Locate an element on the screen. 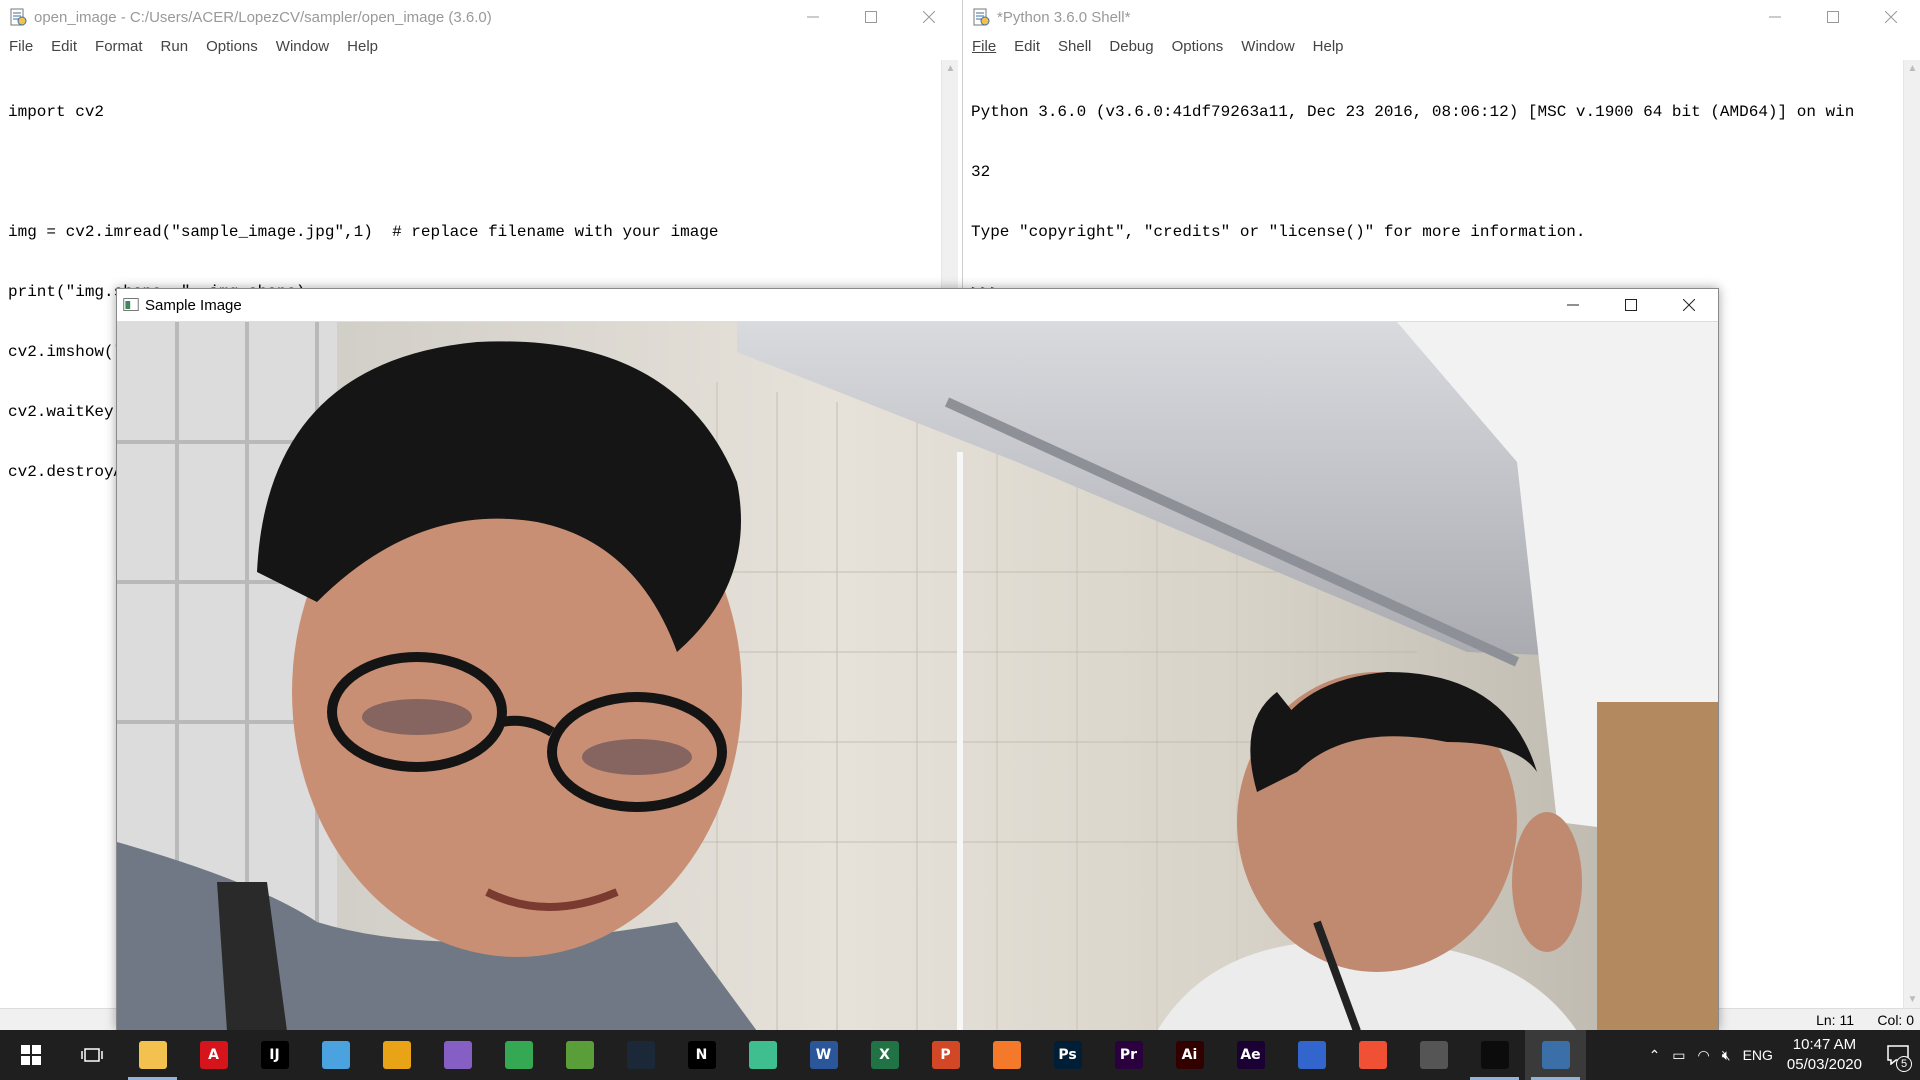  chrome-icon is located at coordinates (518, 1055).